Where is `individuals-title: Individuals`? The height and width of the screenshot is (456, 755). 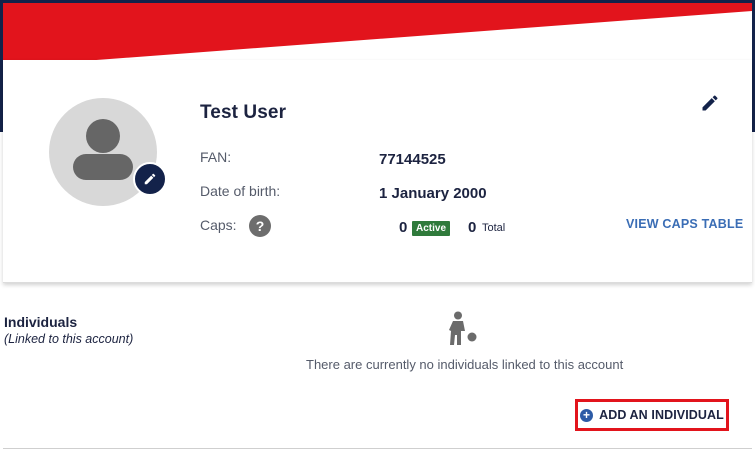
individuals-title: Individuals is located at coordinates (41, 322).